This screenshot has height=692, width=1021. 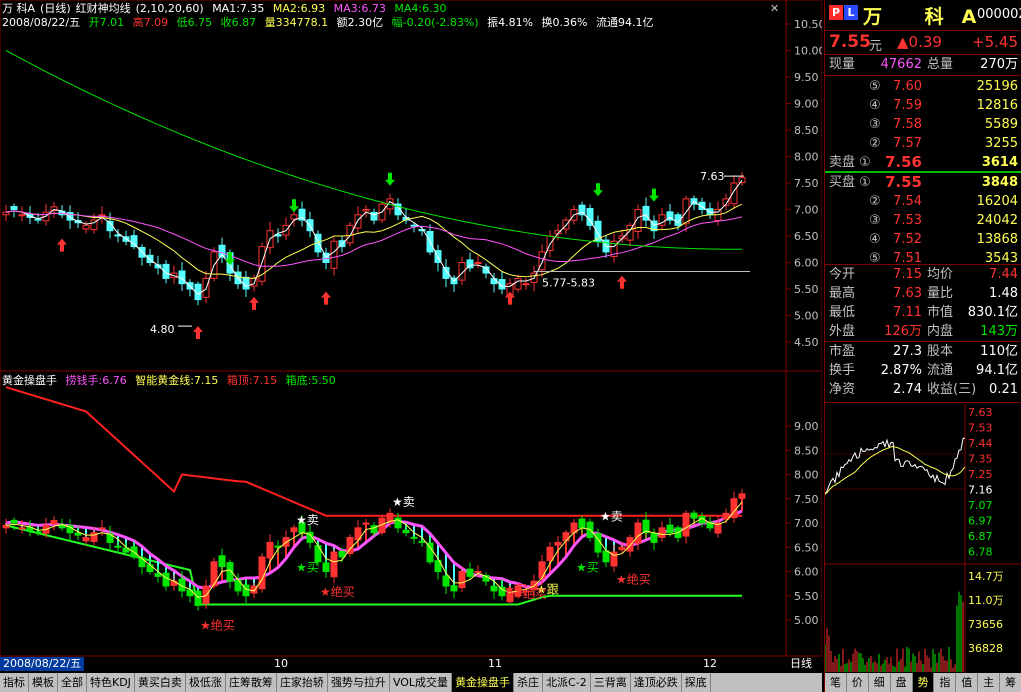 What do you see at coordinates (281, 663) in the screenshot?
I see `x-date-10: 10` at bounding box center [281, 663].